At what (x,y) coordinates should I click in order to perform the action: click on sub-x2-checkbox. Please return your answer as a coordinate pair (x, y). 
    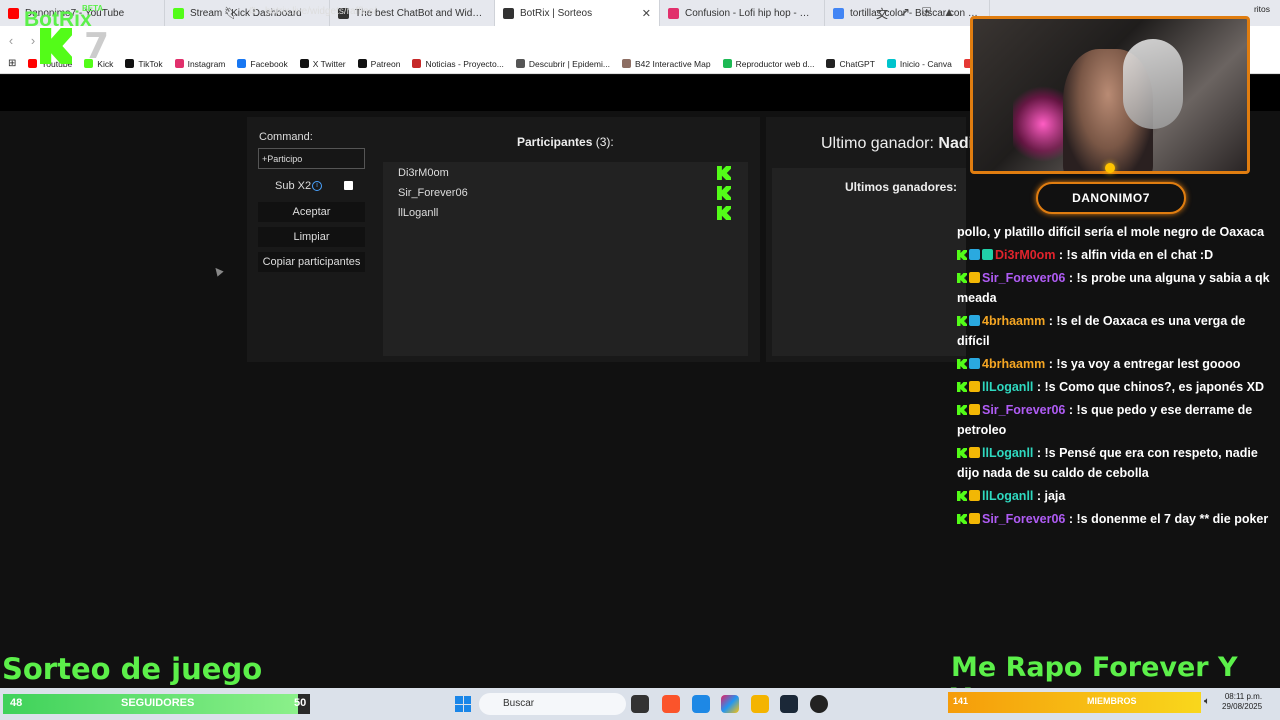
    Looking at the image, I should click on (348, 185).